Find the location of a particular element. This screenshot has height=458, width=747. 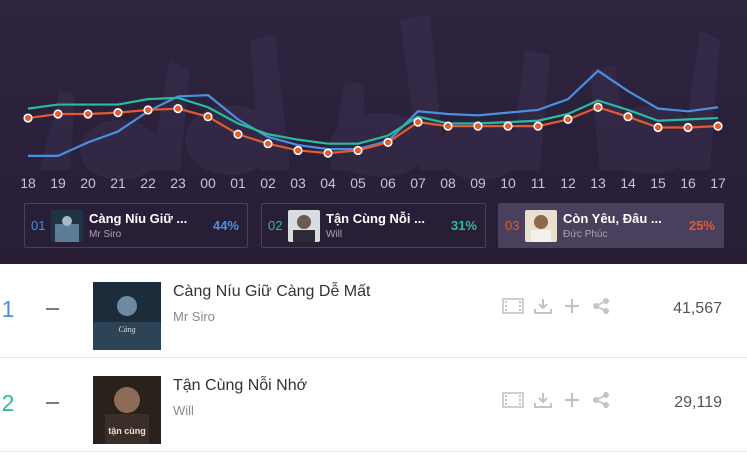

x-tick-label: 16 is located at coordinates (688, 183).